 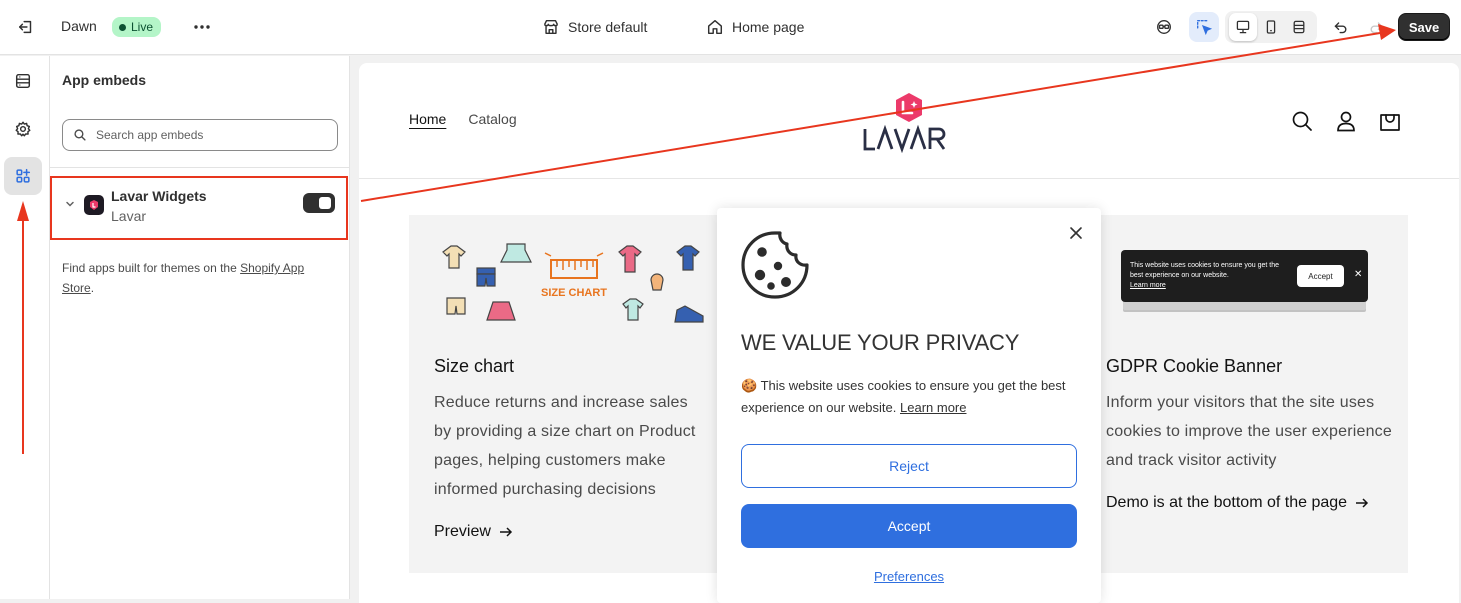 I want to click on search-button, so click(x=1302, y=121).